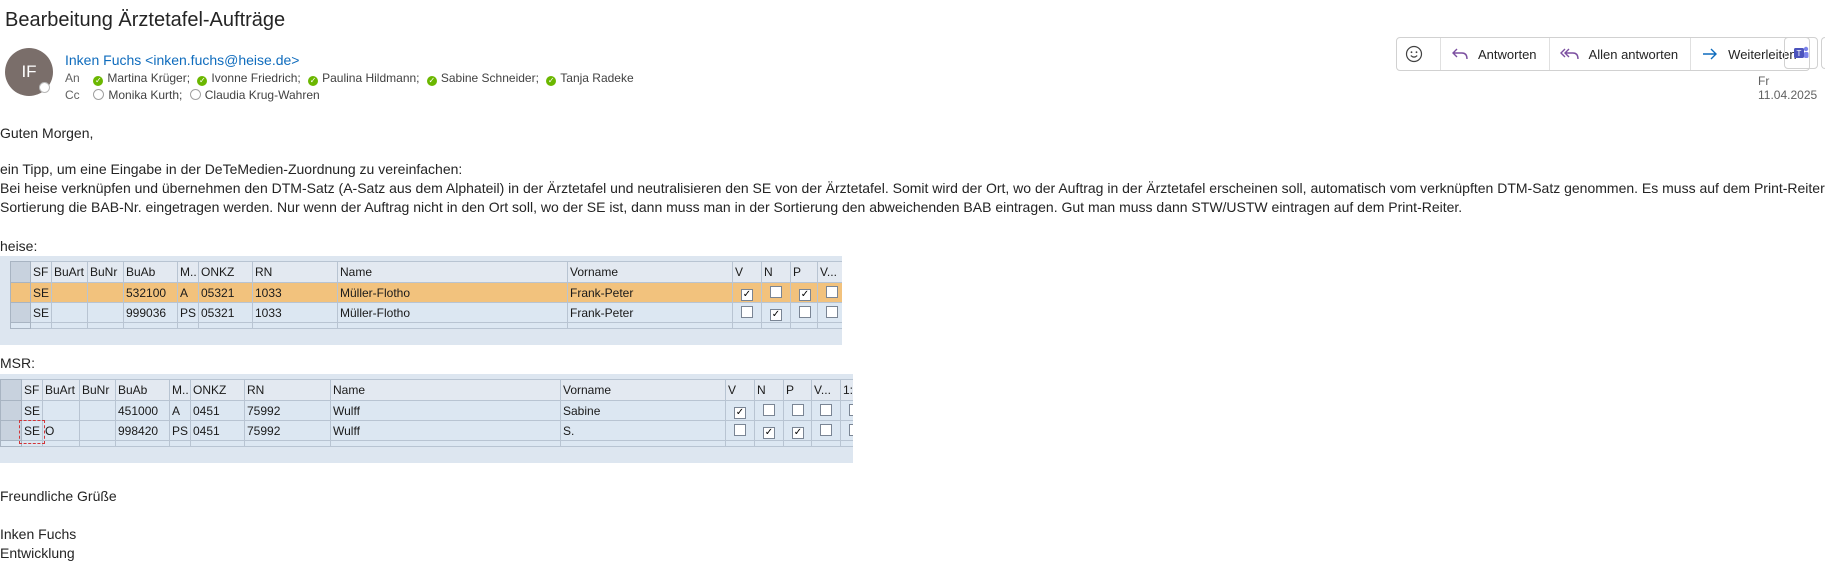 This screenshot has width=1825, height=579. I want to click on recipient: ✓ Tanja Radeke, so click(590, 78).